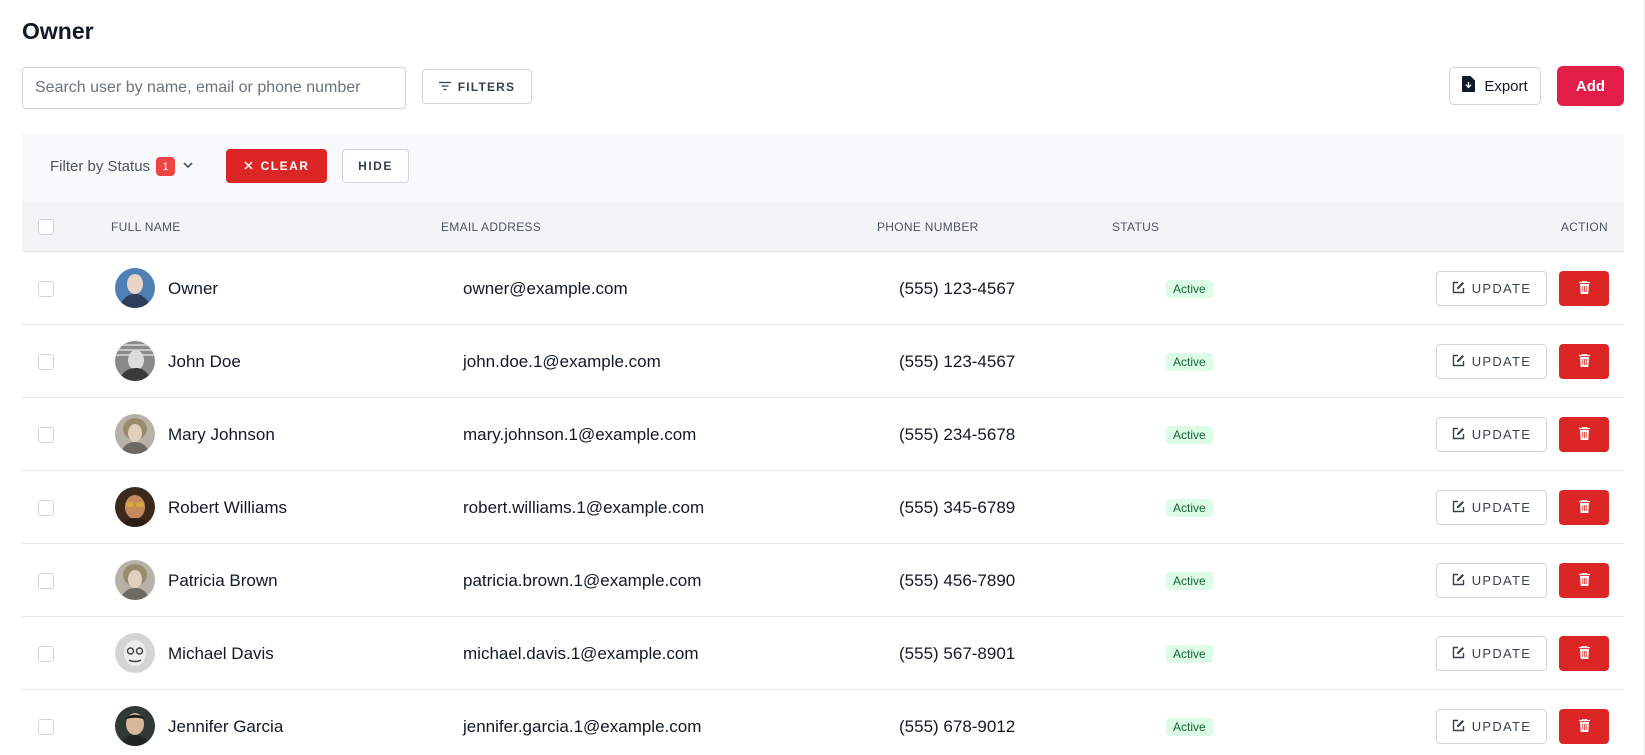 The image size is (1645, 755). What do you see at coordinates (1469, 86) in the screenshot?
I see `file-download-icon` at bounding box center [1469, 86].